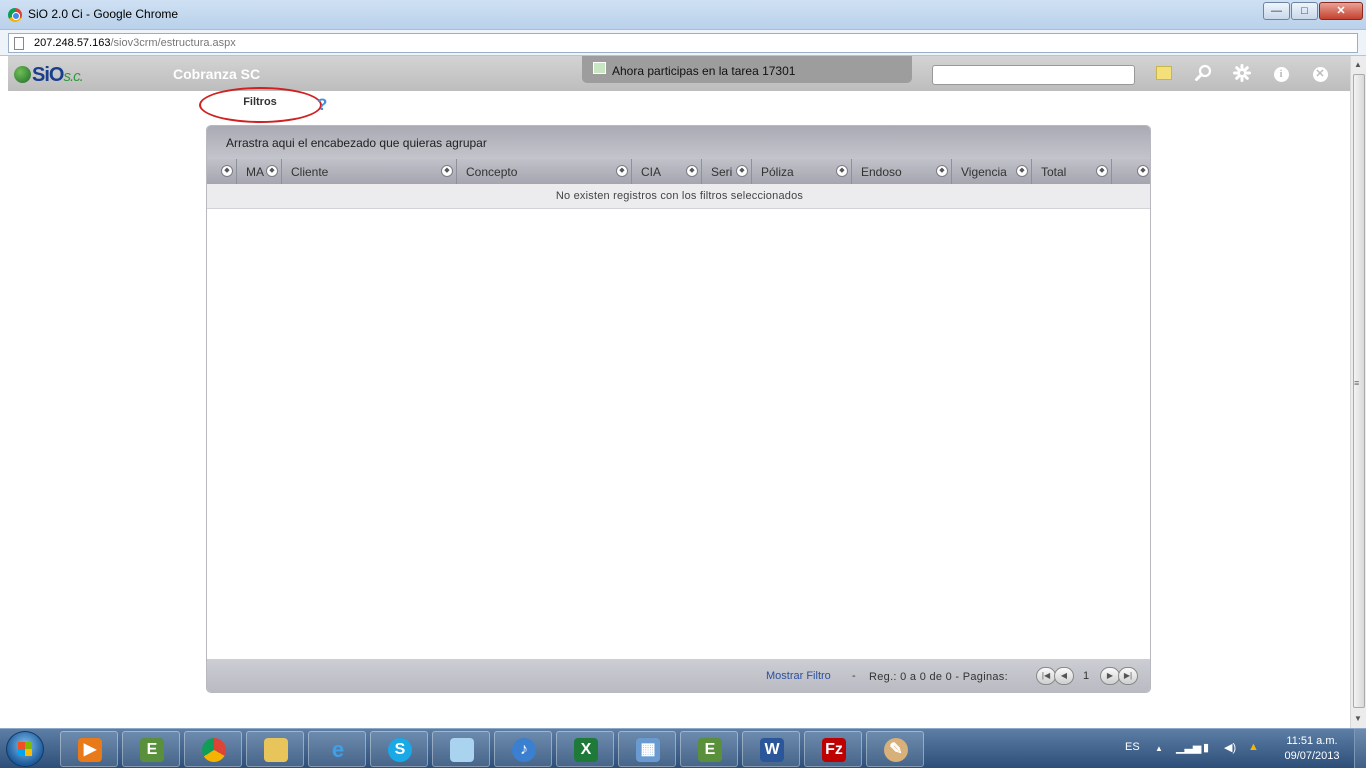  What do you see at coordinates (992, 171) in the screenshot?
I see `column-header-vigencia: Vigencia ◆` at bounding box center [992, 171].